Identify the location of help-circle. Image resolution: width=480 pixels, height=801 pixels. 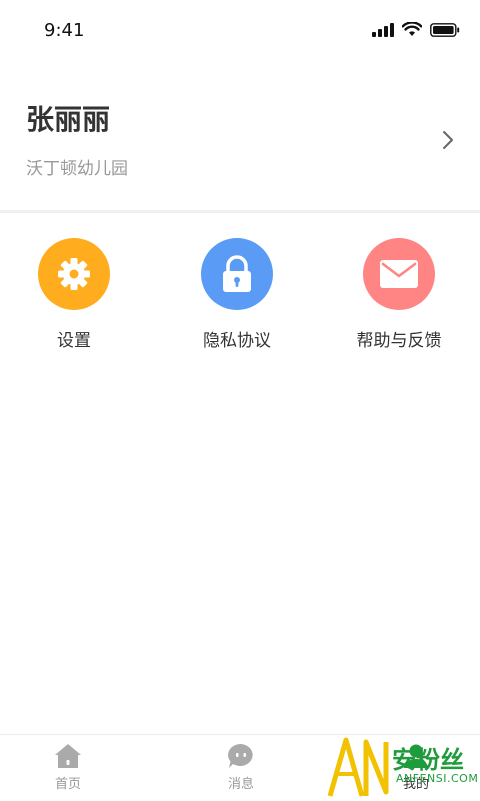
(399, 274).